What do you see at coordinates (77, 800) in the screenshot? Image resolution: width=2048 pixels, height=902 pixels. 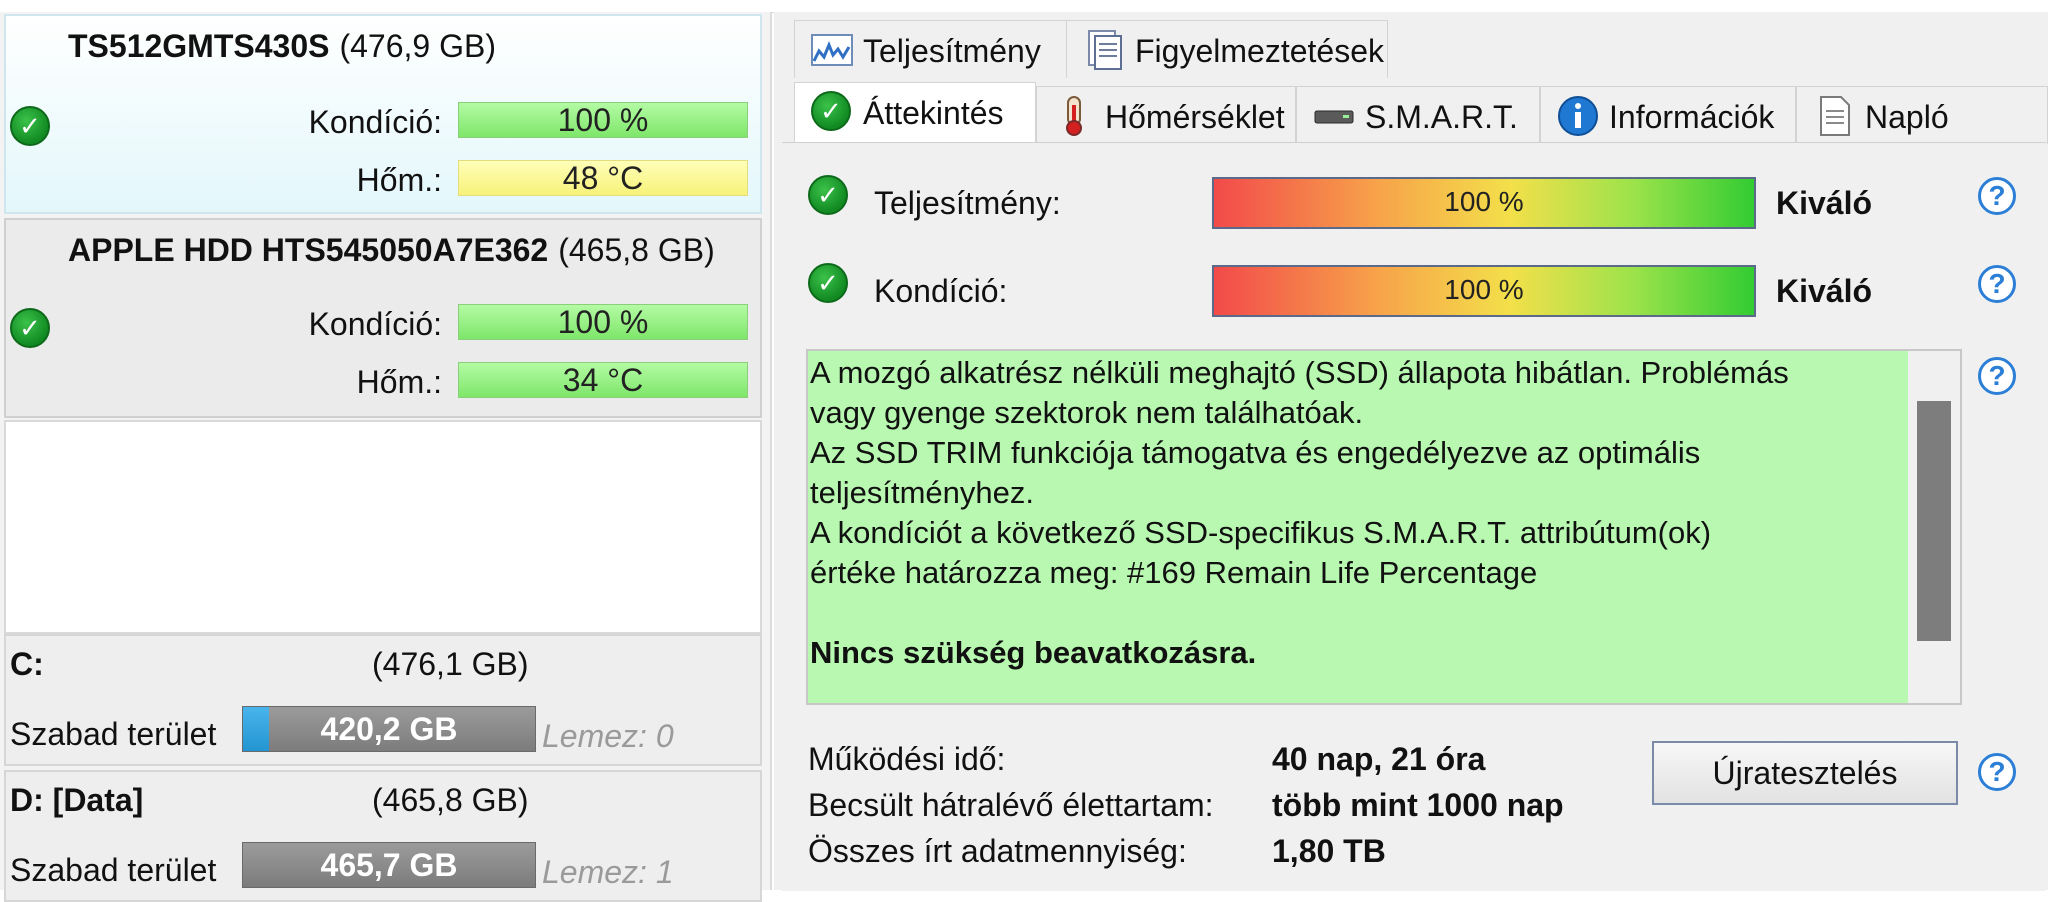 I see `volume-letter: D: [Data]` at bounding box center [77, 800].